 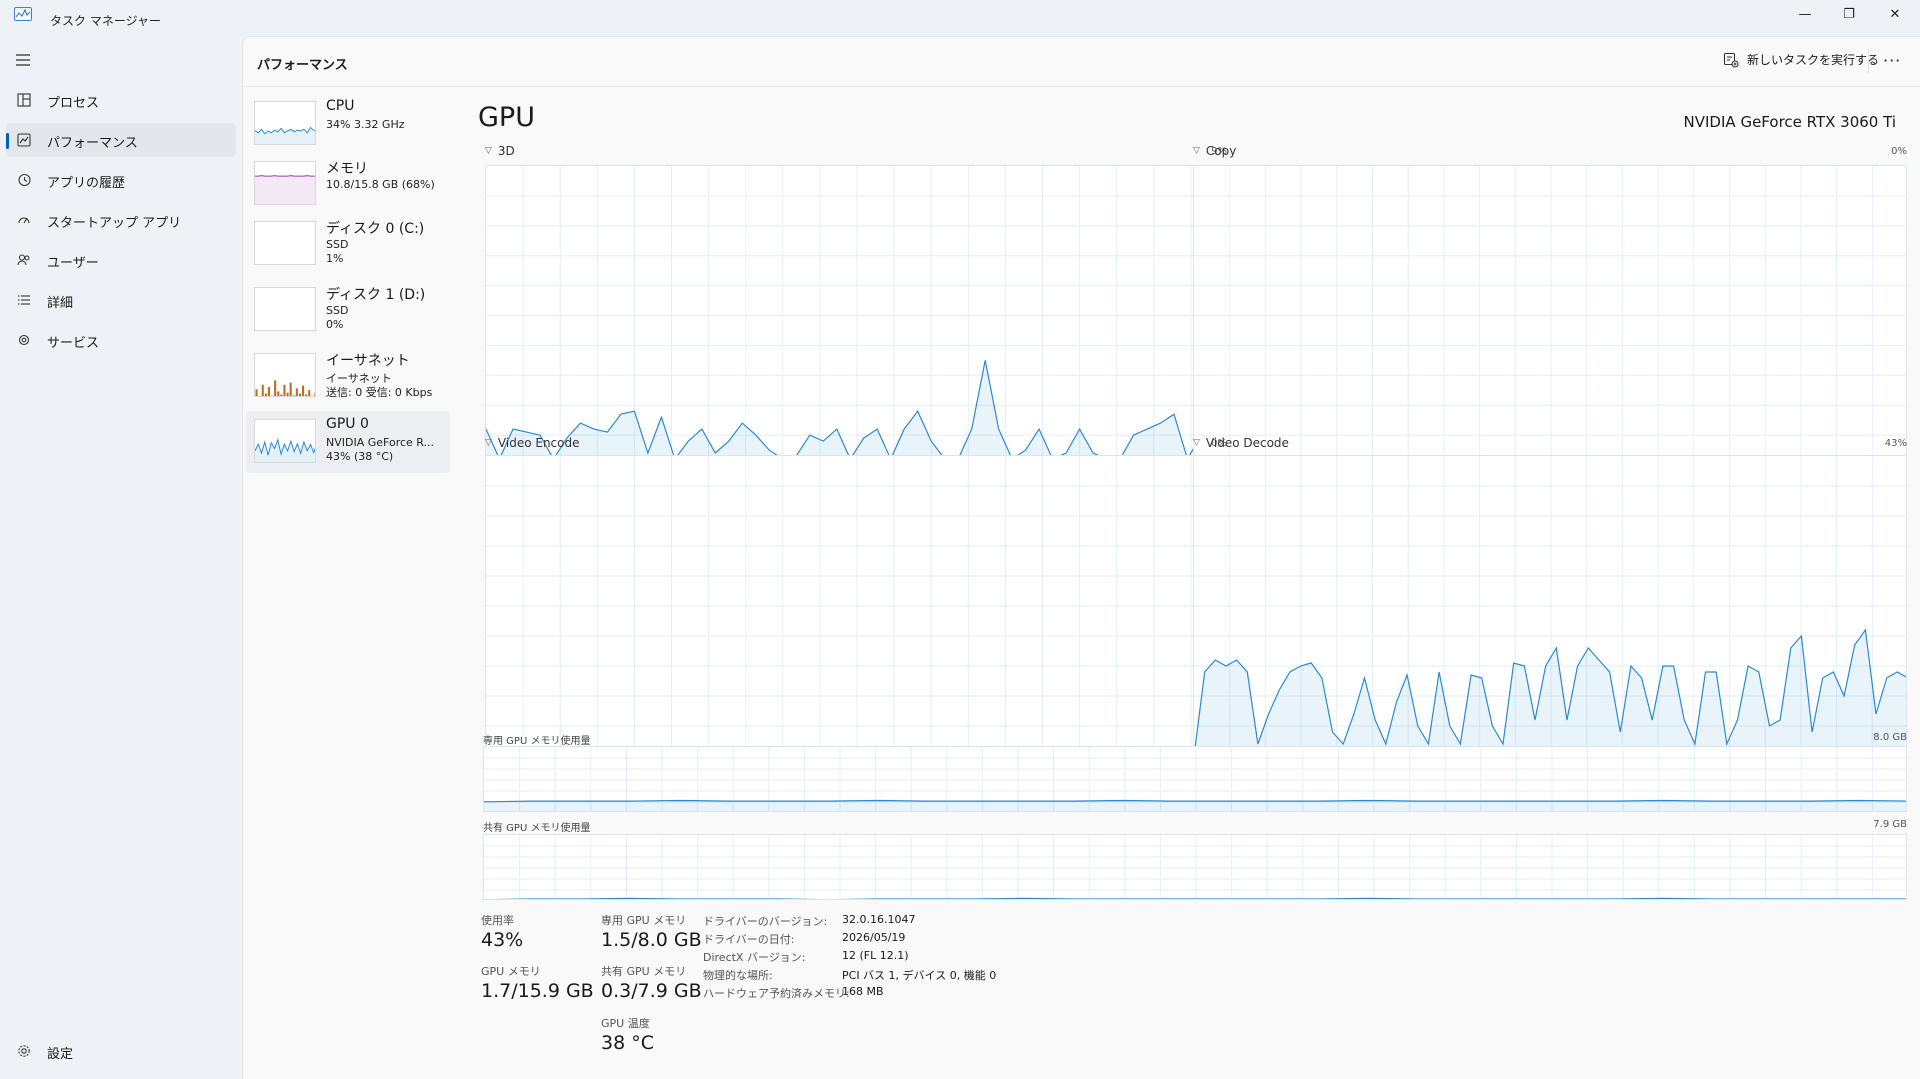 I want to click on dedicated-memory-series-area, so click(x=1195, y=805).